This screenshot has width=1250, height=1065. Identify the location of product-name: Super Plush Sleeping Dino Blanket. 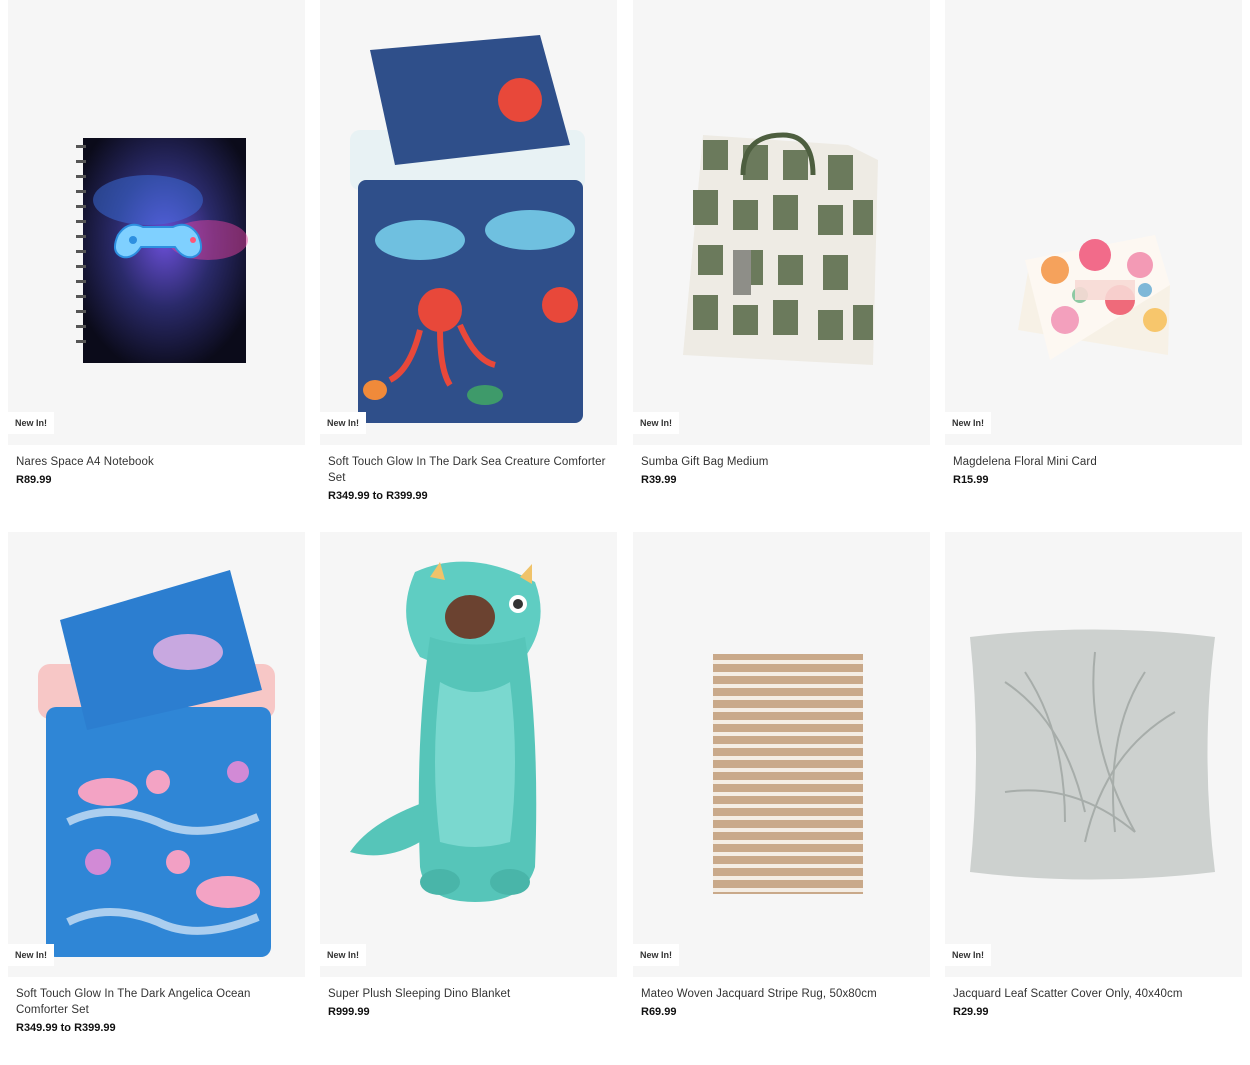
(468, 994).